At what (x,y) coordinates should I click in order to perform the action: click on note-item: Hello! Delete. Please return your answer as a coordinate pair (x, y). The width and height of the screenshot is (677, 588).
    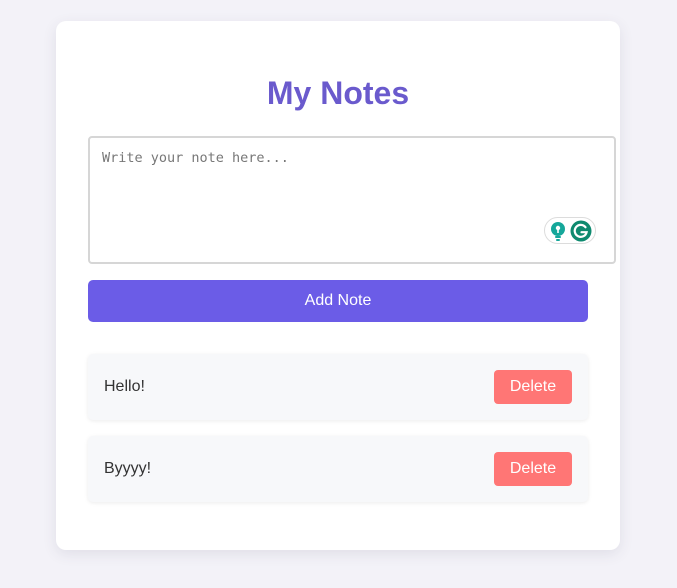
    Looking at the image, I should click on (338, 387).